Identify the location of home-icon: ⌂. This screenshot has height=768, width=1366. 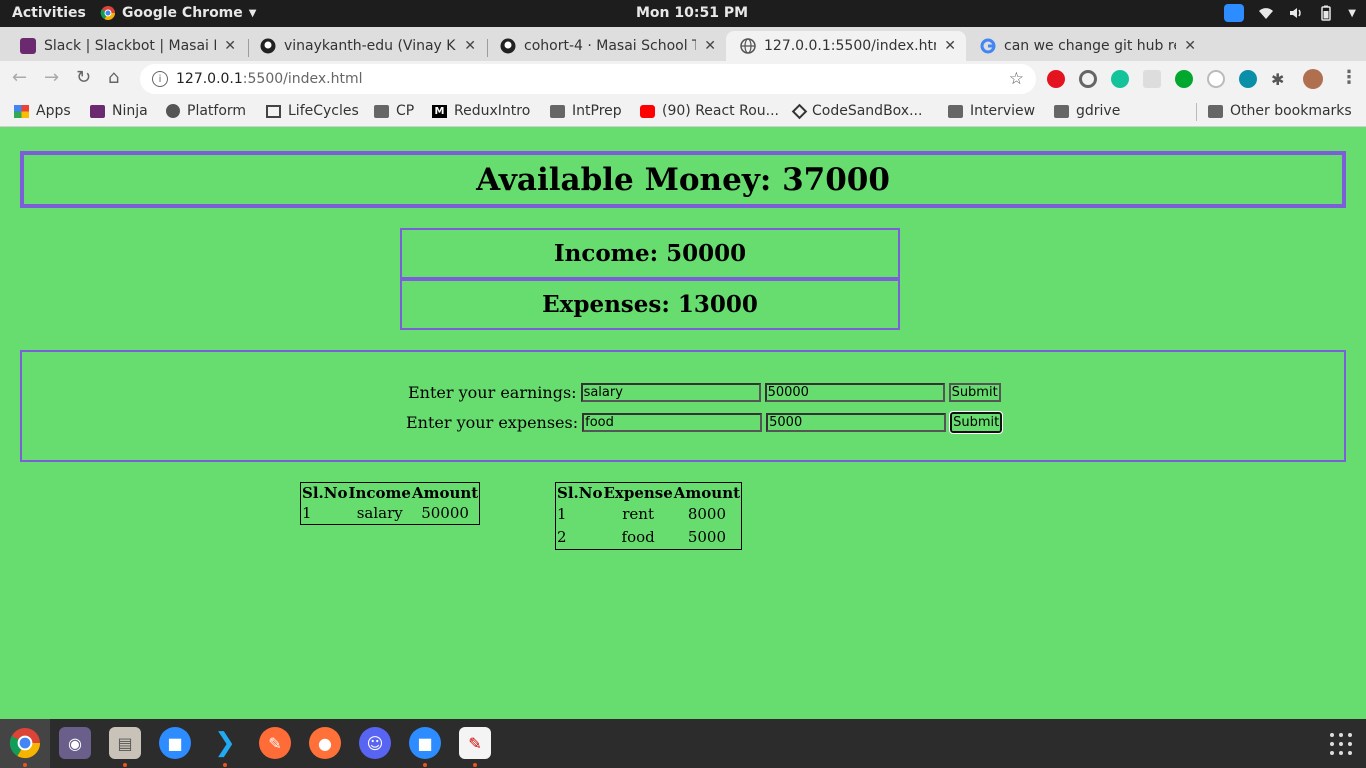
(113, 77).